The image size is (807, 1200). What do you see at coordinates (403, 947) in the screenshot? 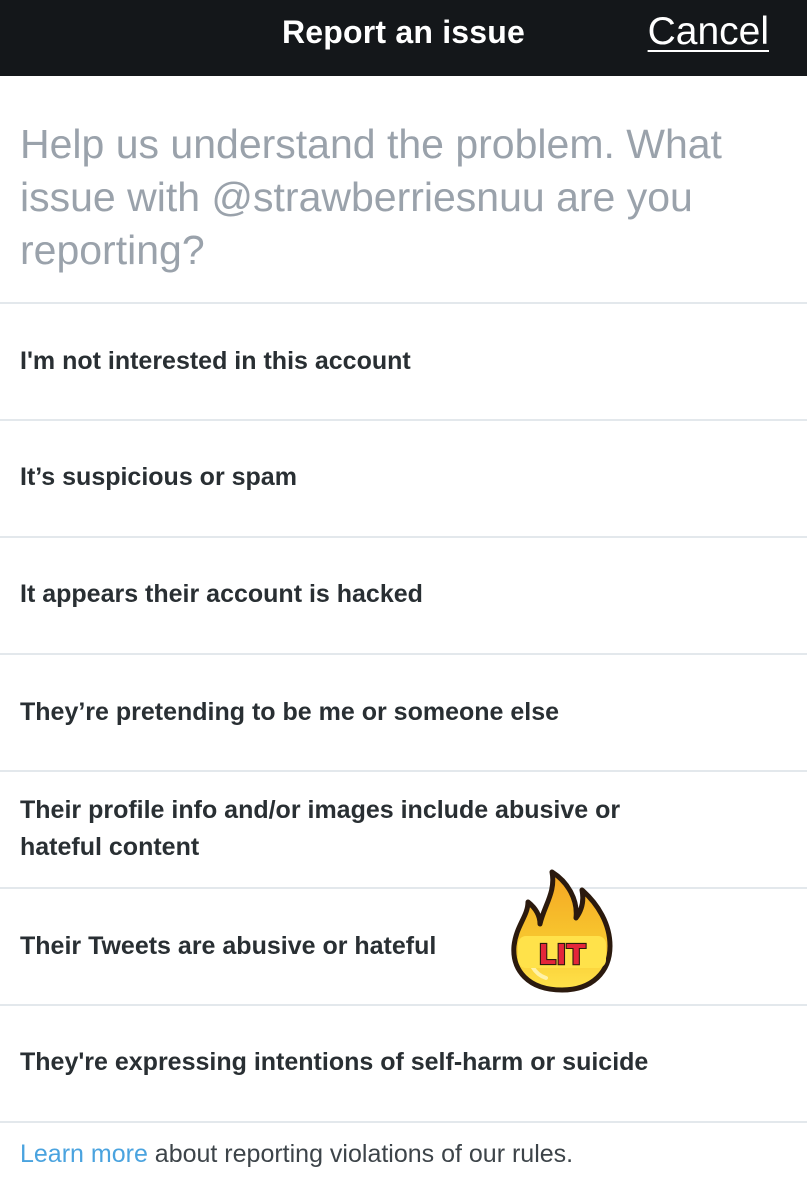
I see `option-abusive-tweets: Their Tweets are abusive or hateful` at bounding box center [403, 947].